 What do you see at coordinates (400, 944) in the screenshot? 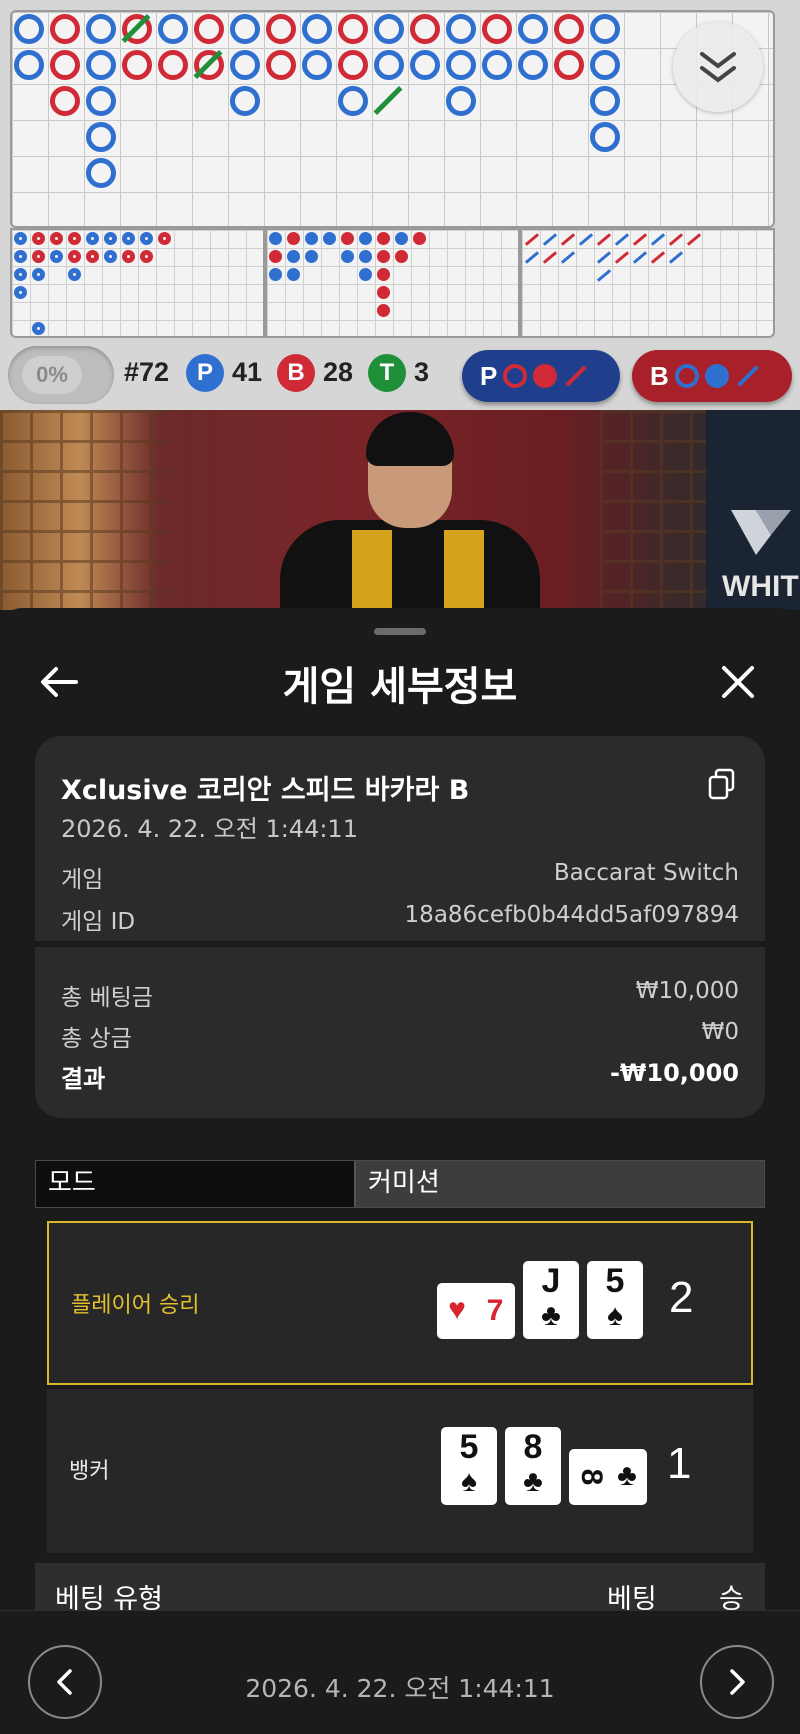
I see `card-divider` at bounding box center [400, 944].